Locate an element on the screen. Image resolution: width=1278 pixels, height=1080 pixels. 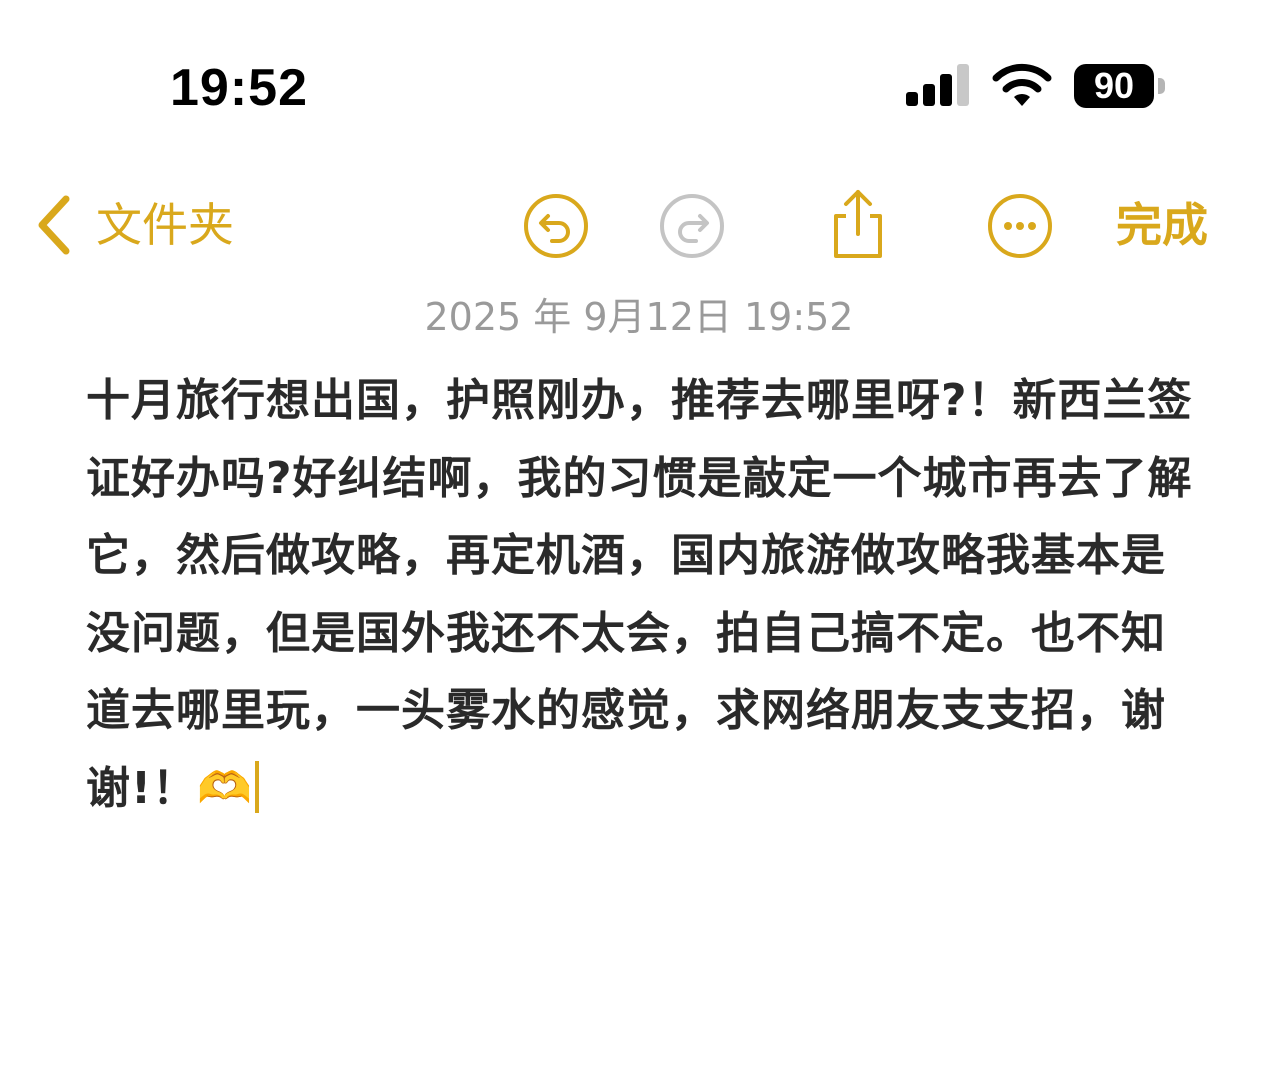
done-button: 完成 is located at coordinates (1162, 225).